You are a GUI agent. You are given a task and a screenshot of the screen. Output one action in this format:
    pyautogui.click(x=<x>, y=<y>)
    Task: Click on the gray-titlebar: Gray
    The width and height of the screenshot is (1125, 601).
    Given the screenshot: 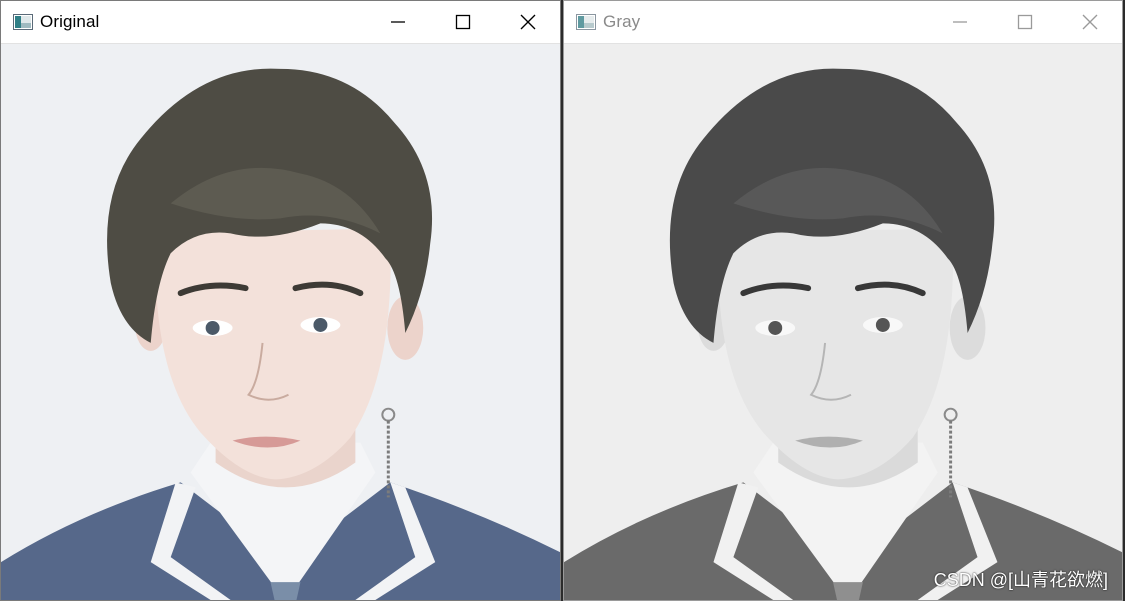 What is the action you would take?
    pyautogui.click(x=843, y=22)
    